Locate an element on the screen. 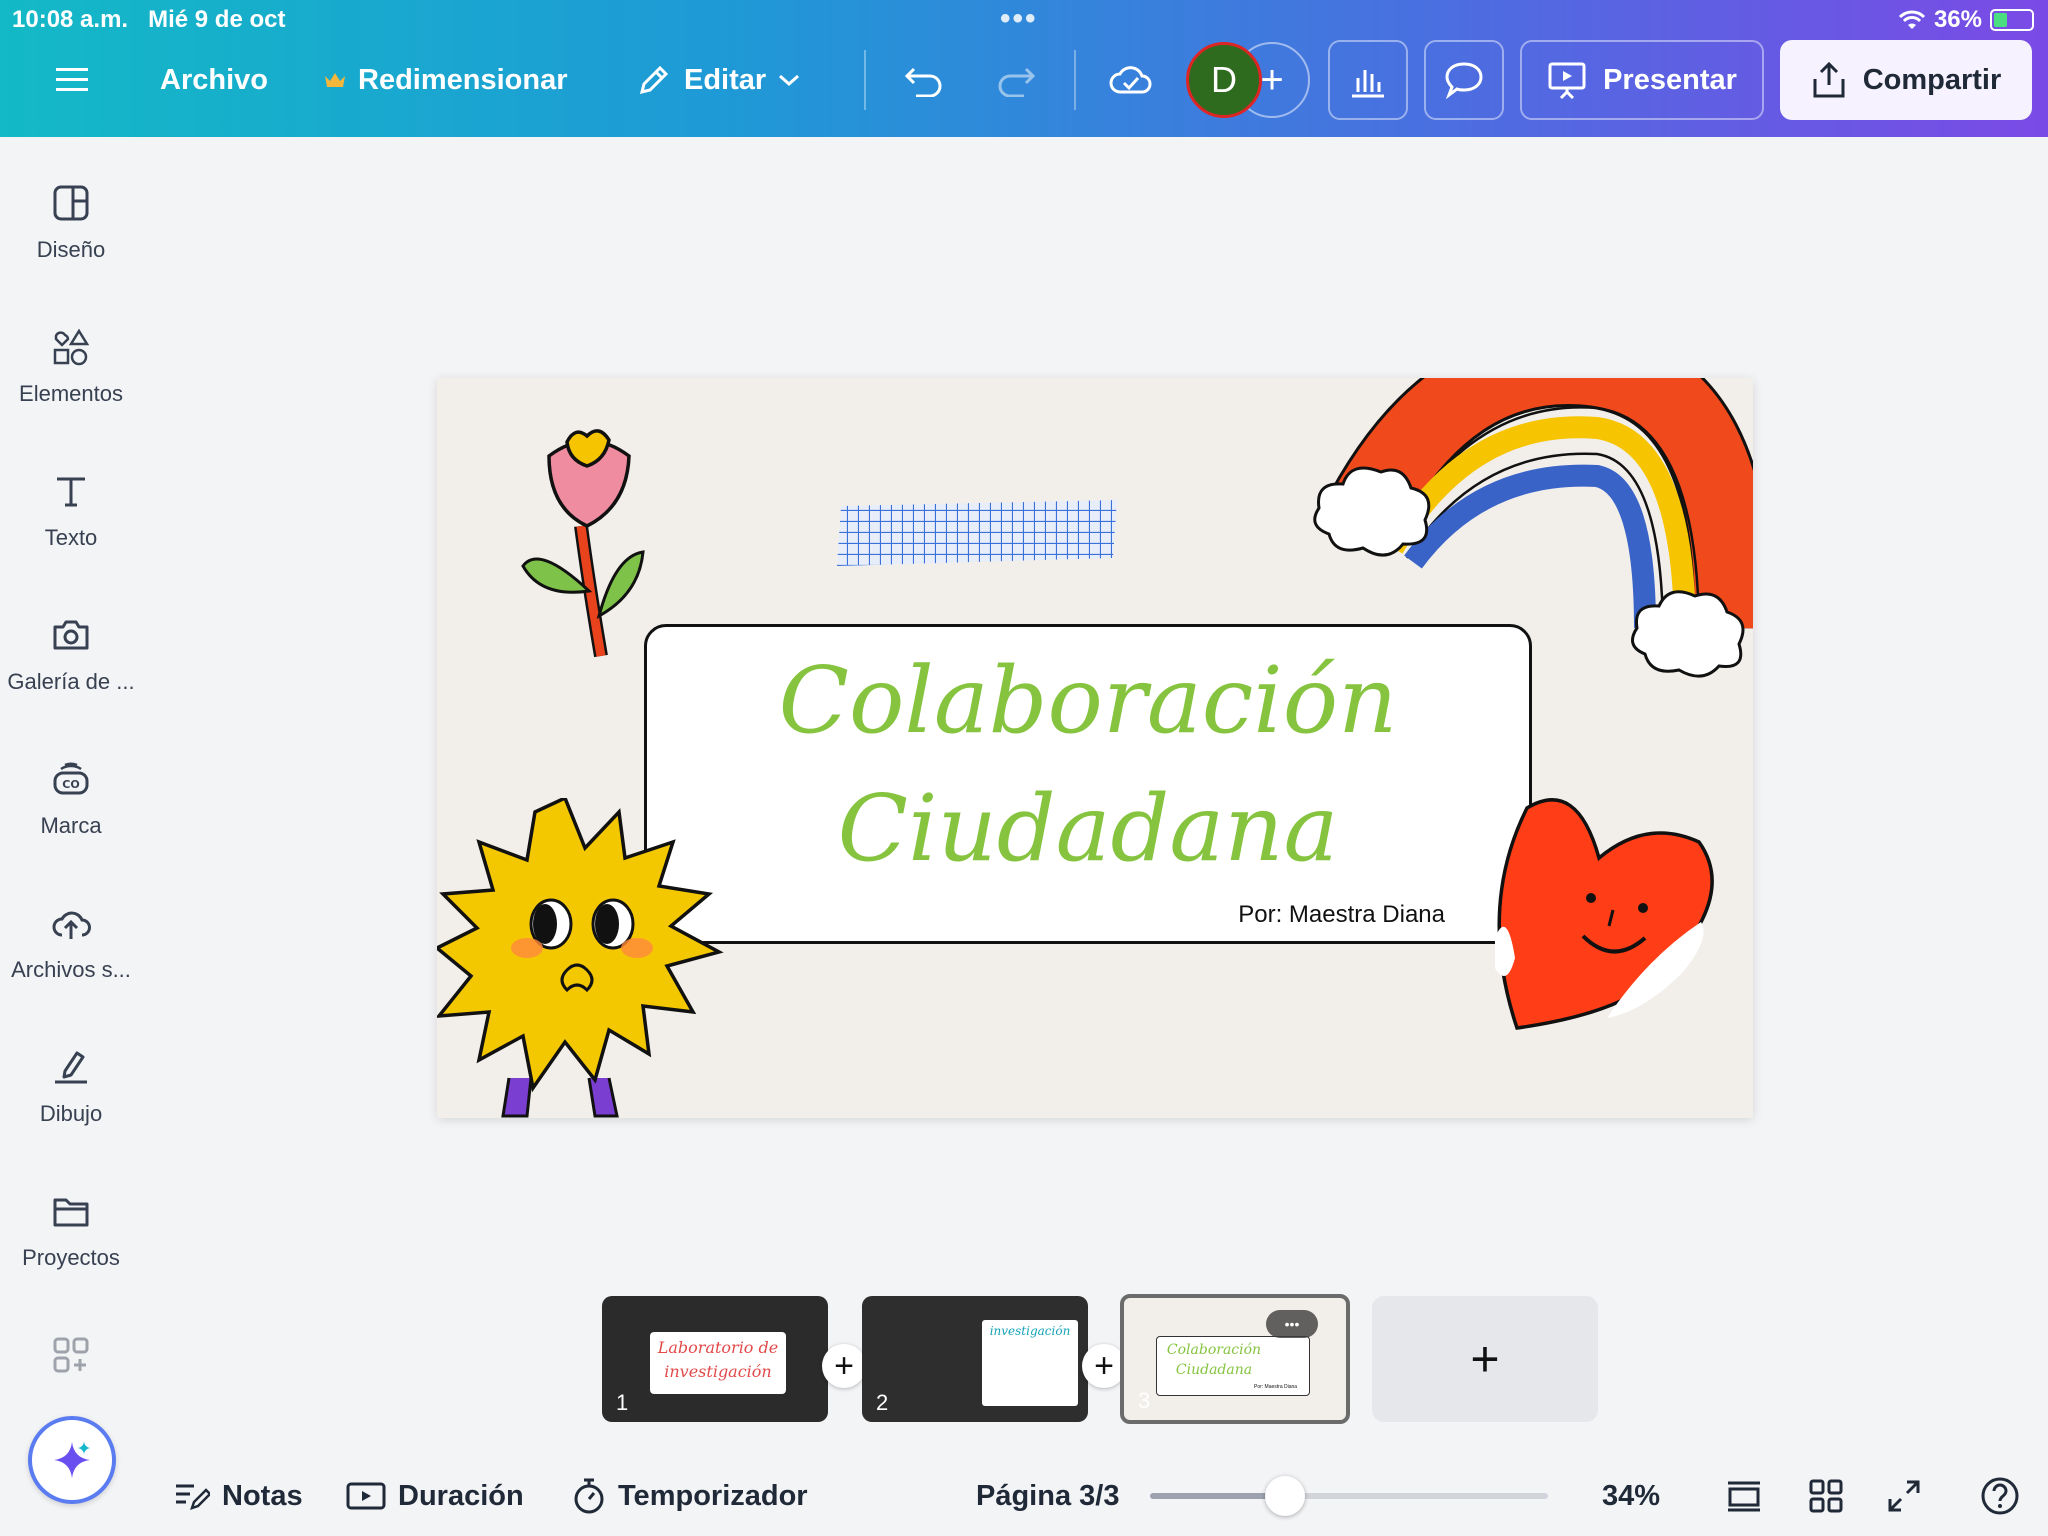 Image resolution: width=2048 pixels, height=1536 pixels. wifi-icon is located at coordinates (1912, 19).